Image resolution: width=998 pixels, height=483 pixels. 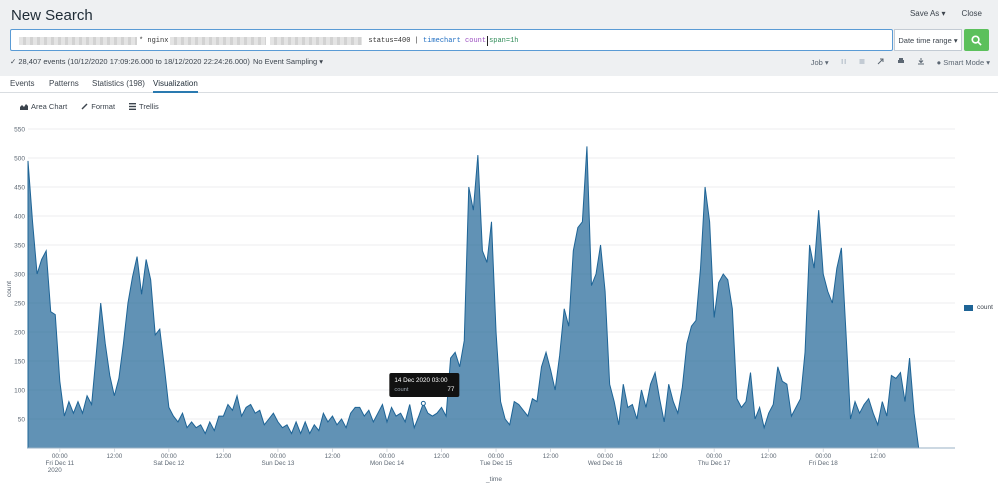 What do you see at coordinates (49, 106) in the screenshot?
I see `area-chart-label: Area Chart` at bounding box center [49, 106].